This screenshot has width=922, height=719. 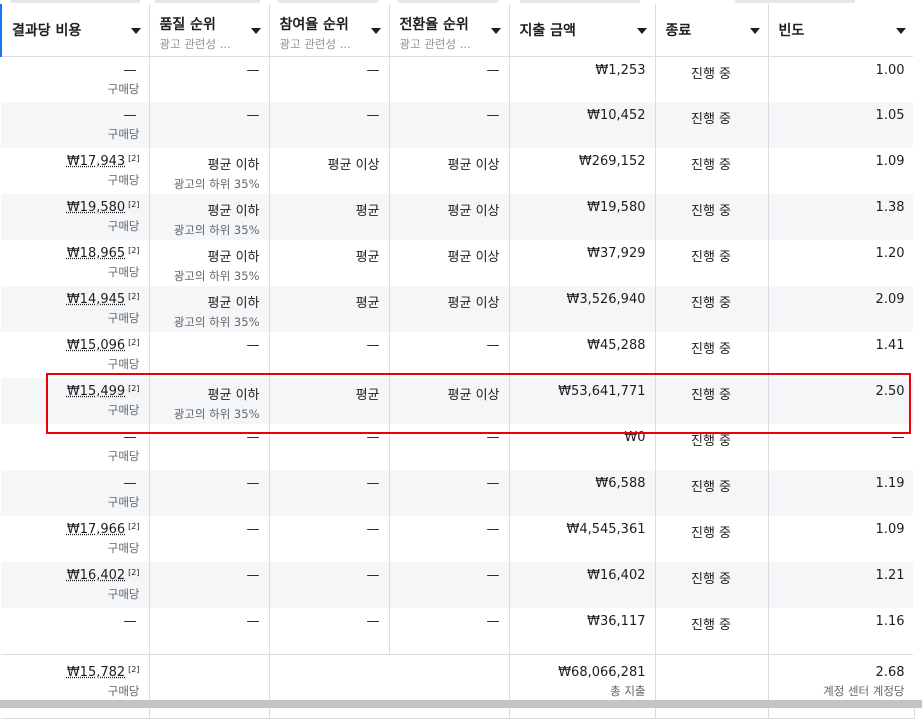 What do you see at coordinates (890, 345) in the screenshot?
I see `frequency-value: 1.41` at bounding box center [890, 345].